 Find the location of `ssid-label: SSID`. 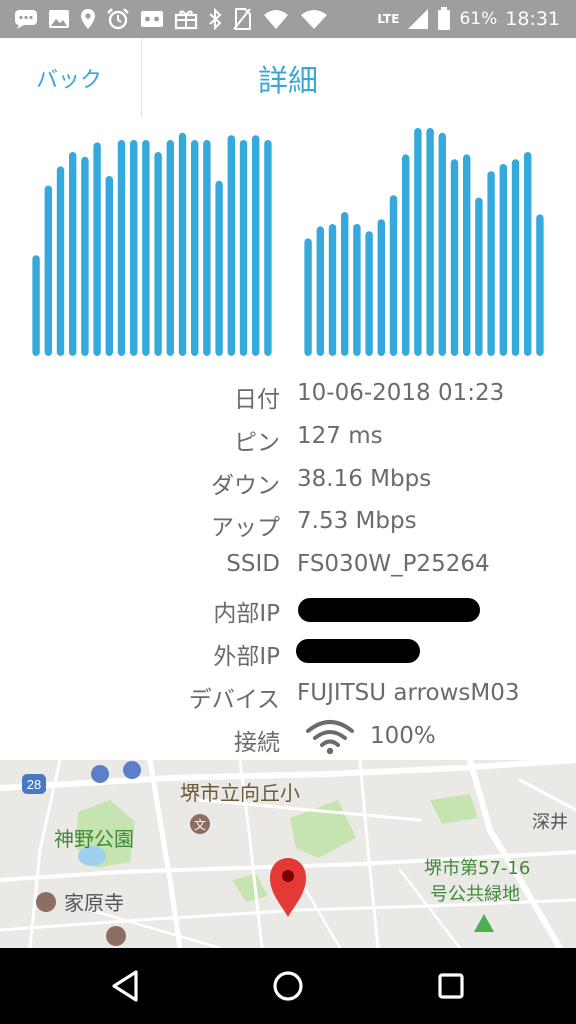

ssid-label: SSID is located at coordinates (253, 564).